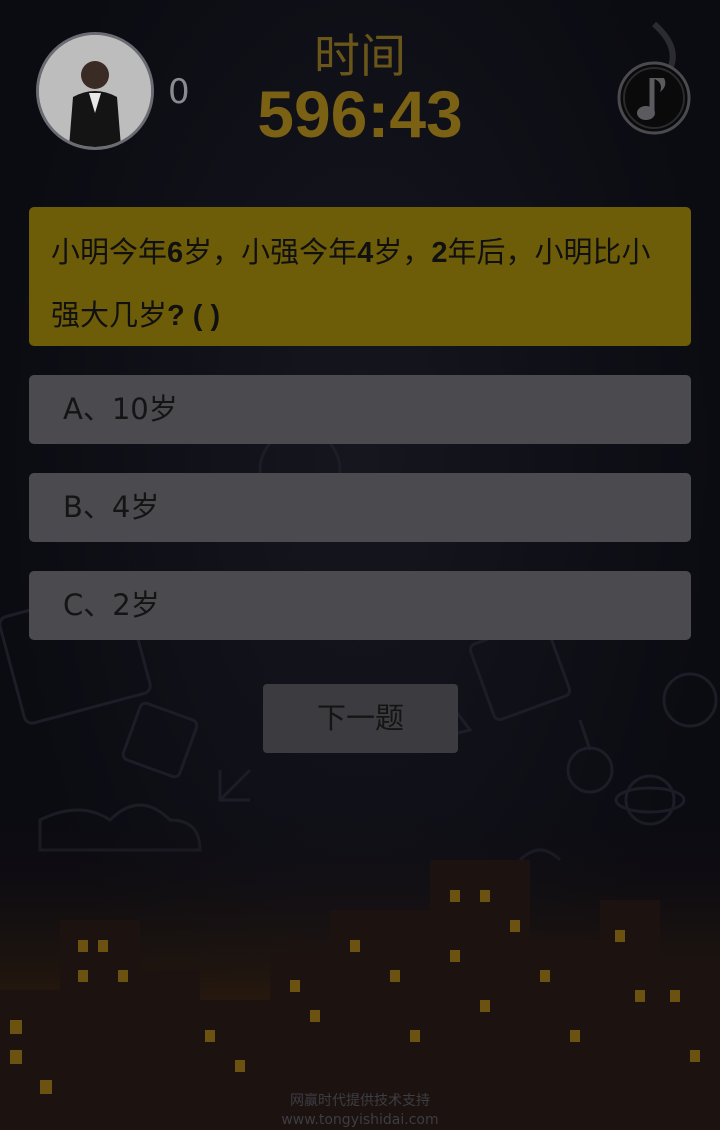 The width and height of the screenshot is (720, 1130). I want to click on footer-credit-url: www.tongyishidai.com, so click(360, 1120).